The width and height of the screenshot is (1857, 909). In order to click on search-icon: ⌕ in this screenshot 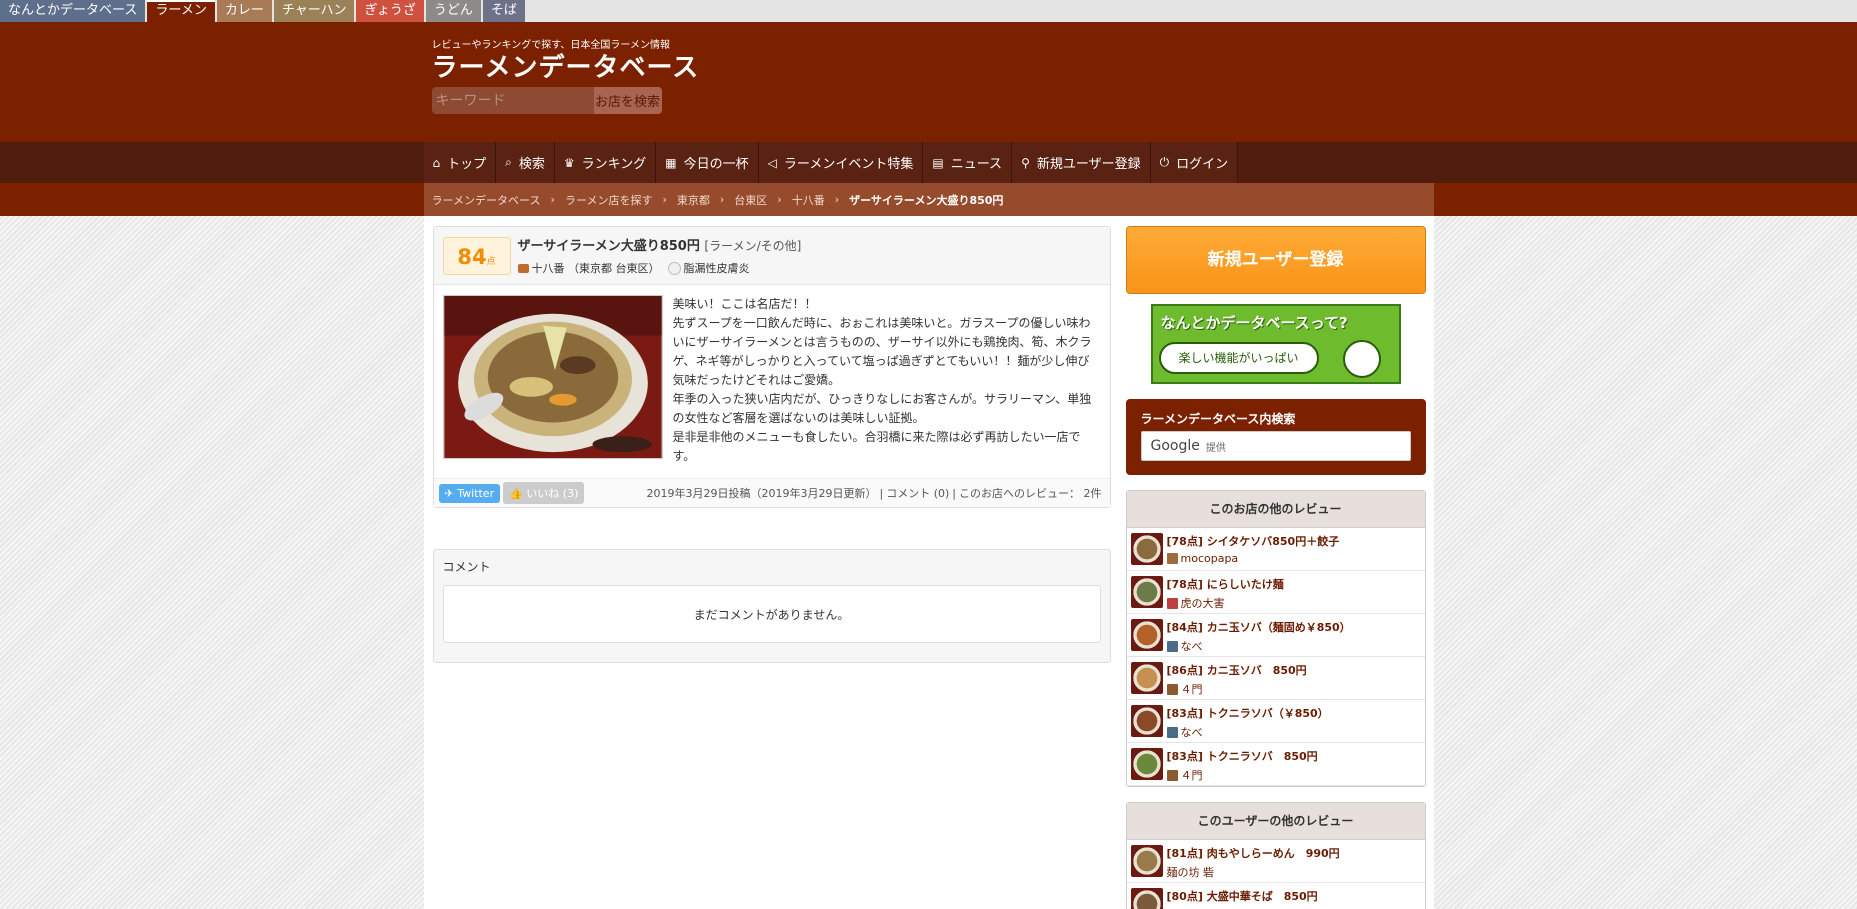, I will do `click(508, 162)`.